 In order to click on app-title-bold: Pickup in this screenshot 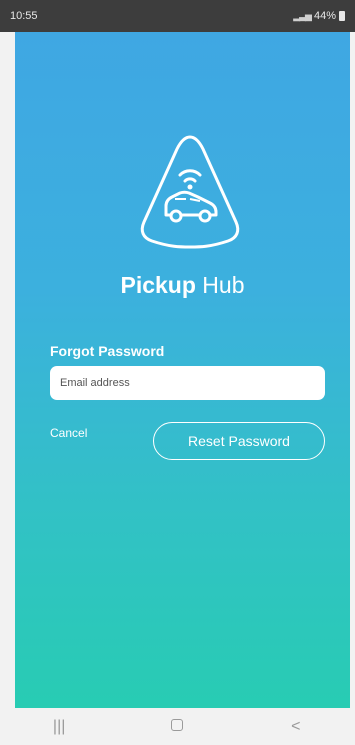, I will do `click(158, 285)`.